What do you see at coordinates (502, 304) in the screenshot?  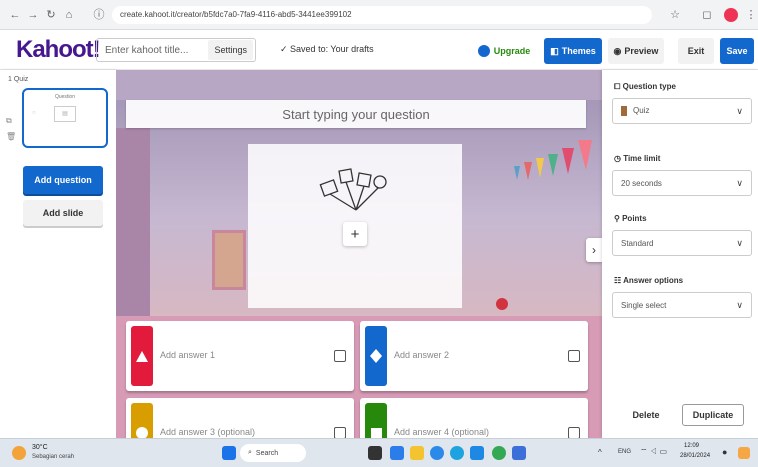 I see `apple-decoration` at bounding box center [502, 304].